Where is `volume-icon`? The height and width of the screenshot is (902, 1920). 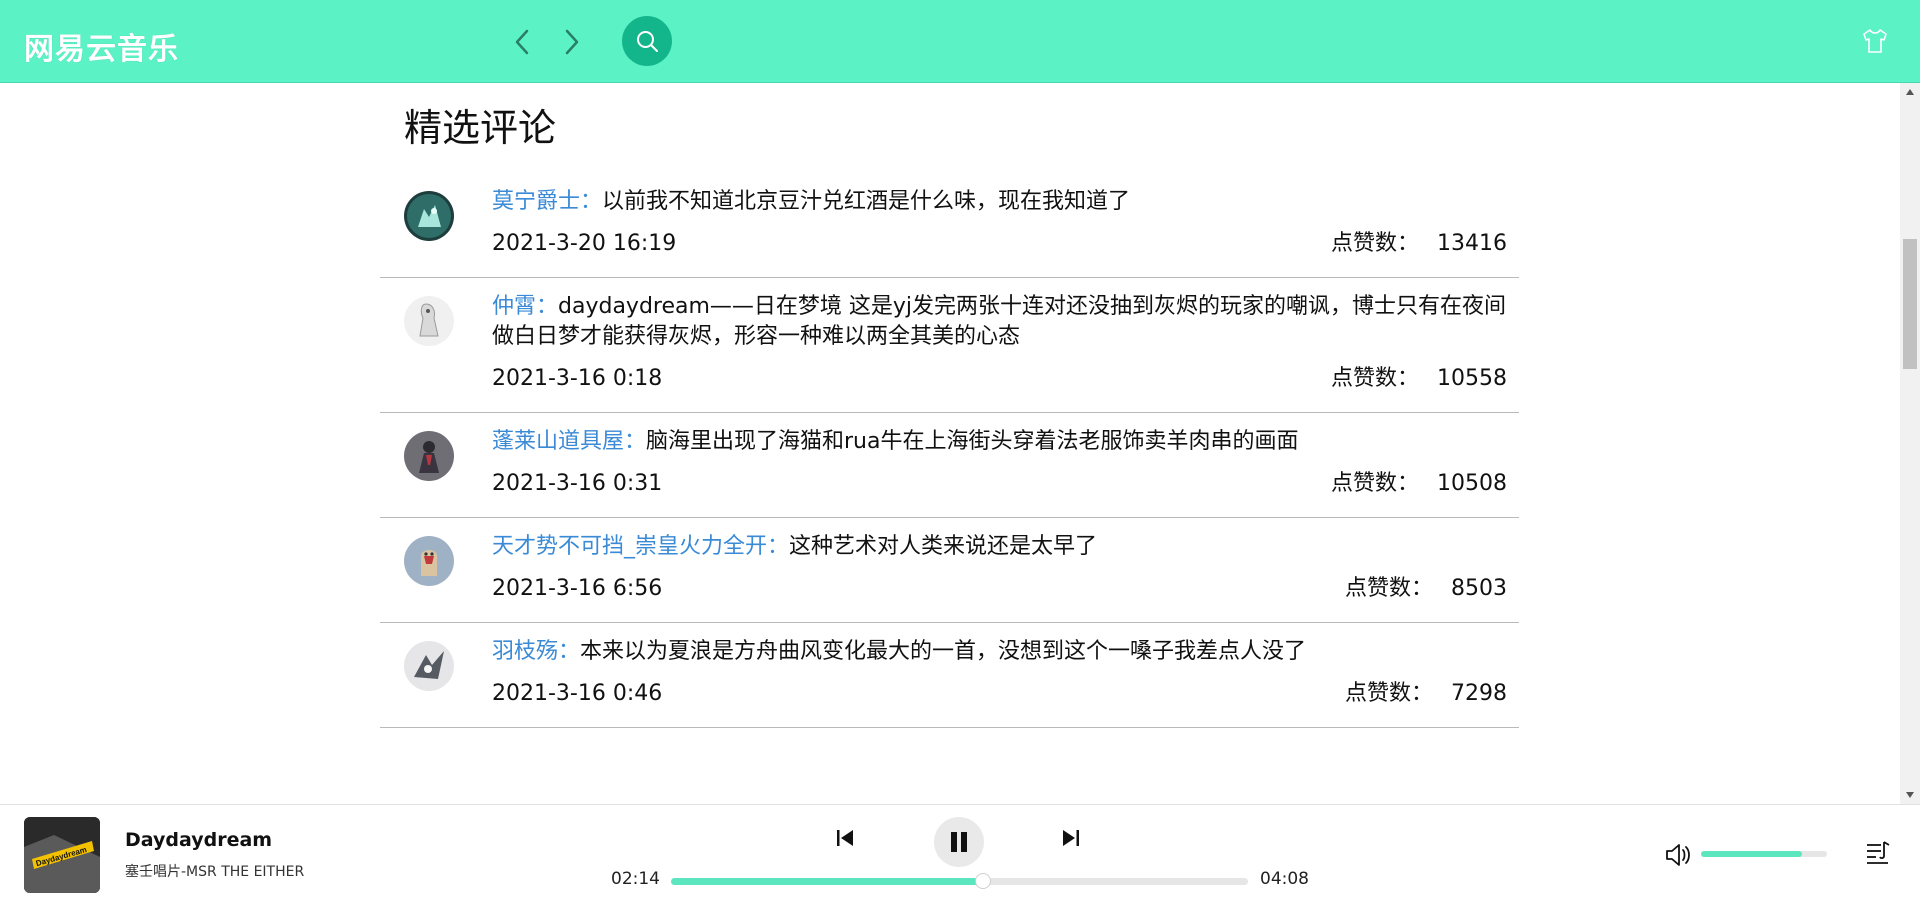
volume-icon is located at coordinates (1678, 855).